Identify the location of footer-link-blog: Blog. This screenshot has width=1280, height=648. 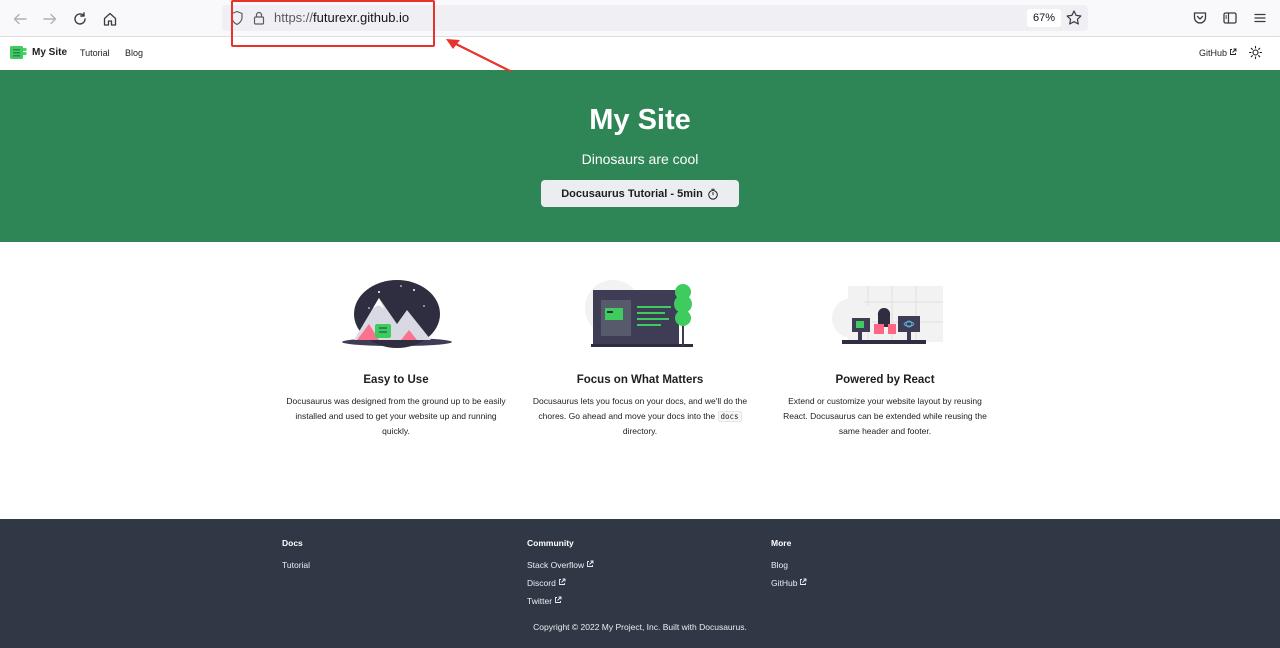
(789, 565).